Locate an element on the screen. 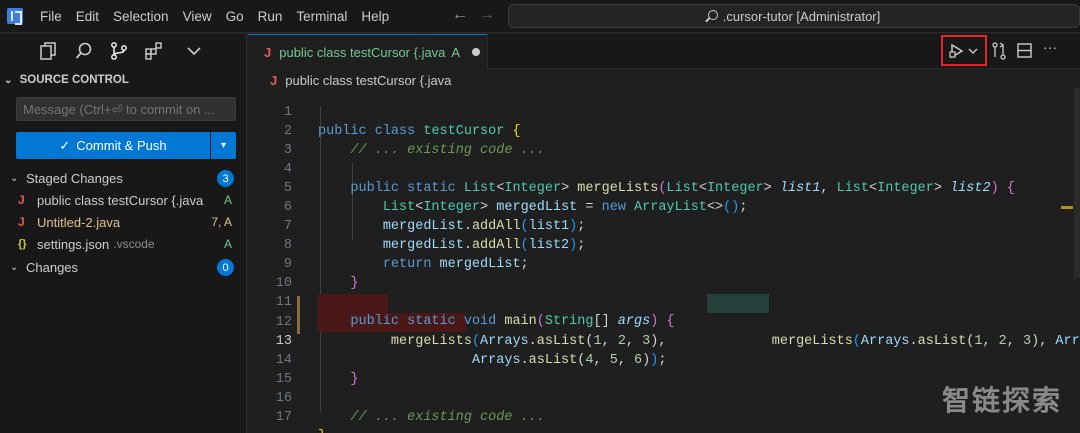 The height and width of the screenshot is (433, 1080). file-name: public class testCursor {.java is located at coordinates (120, 200).